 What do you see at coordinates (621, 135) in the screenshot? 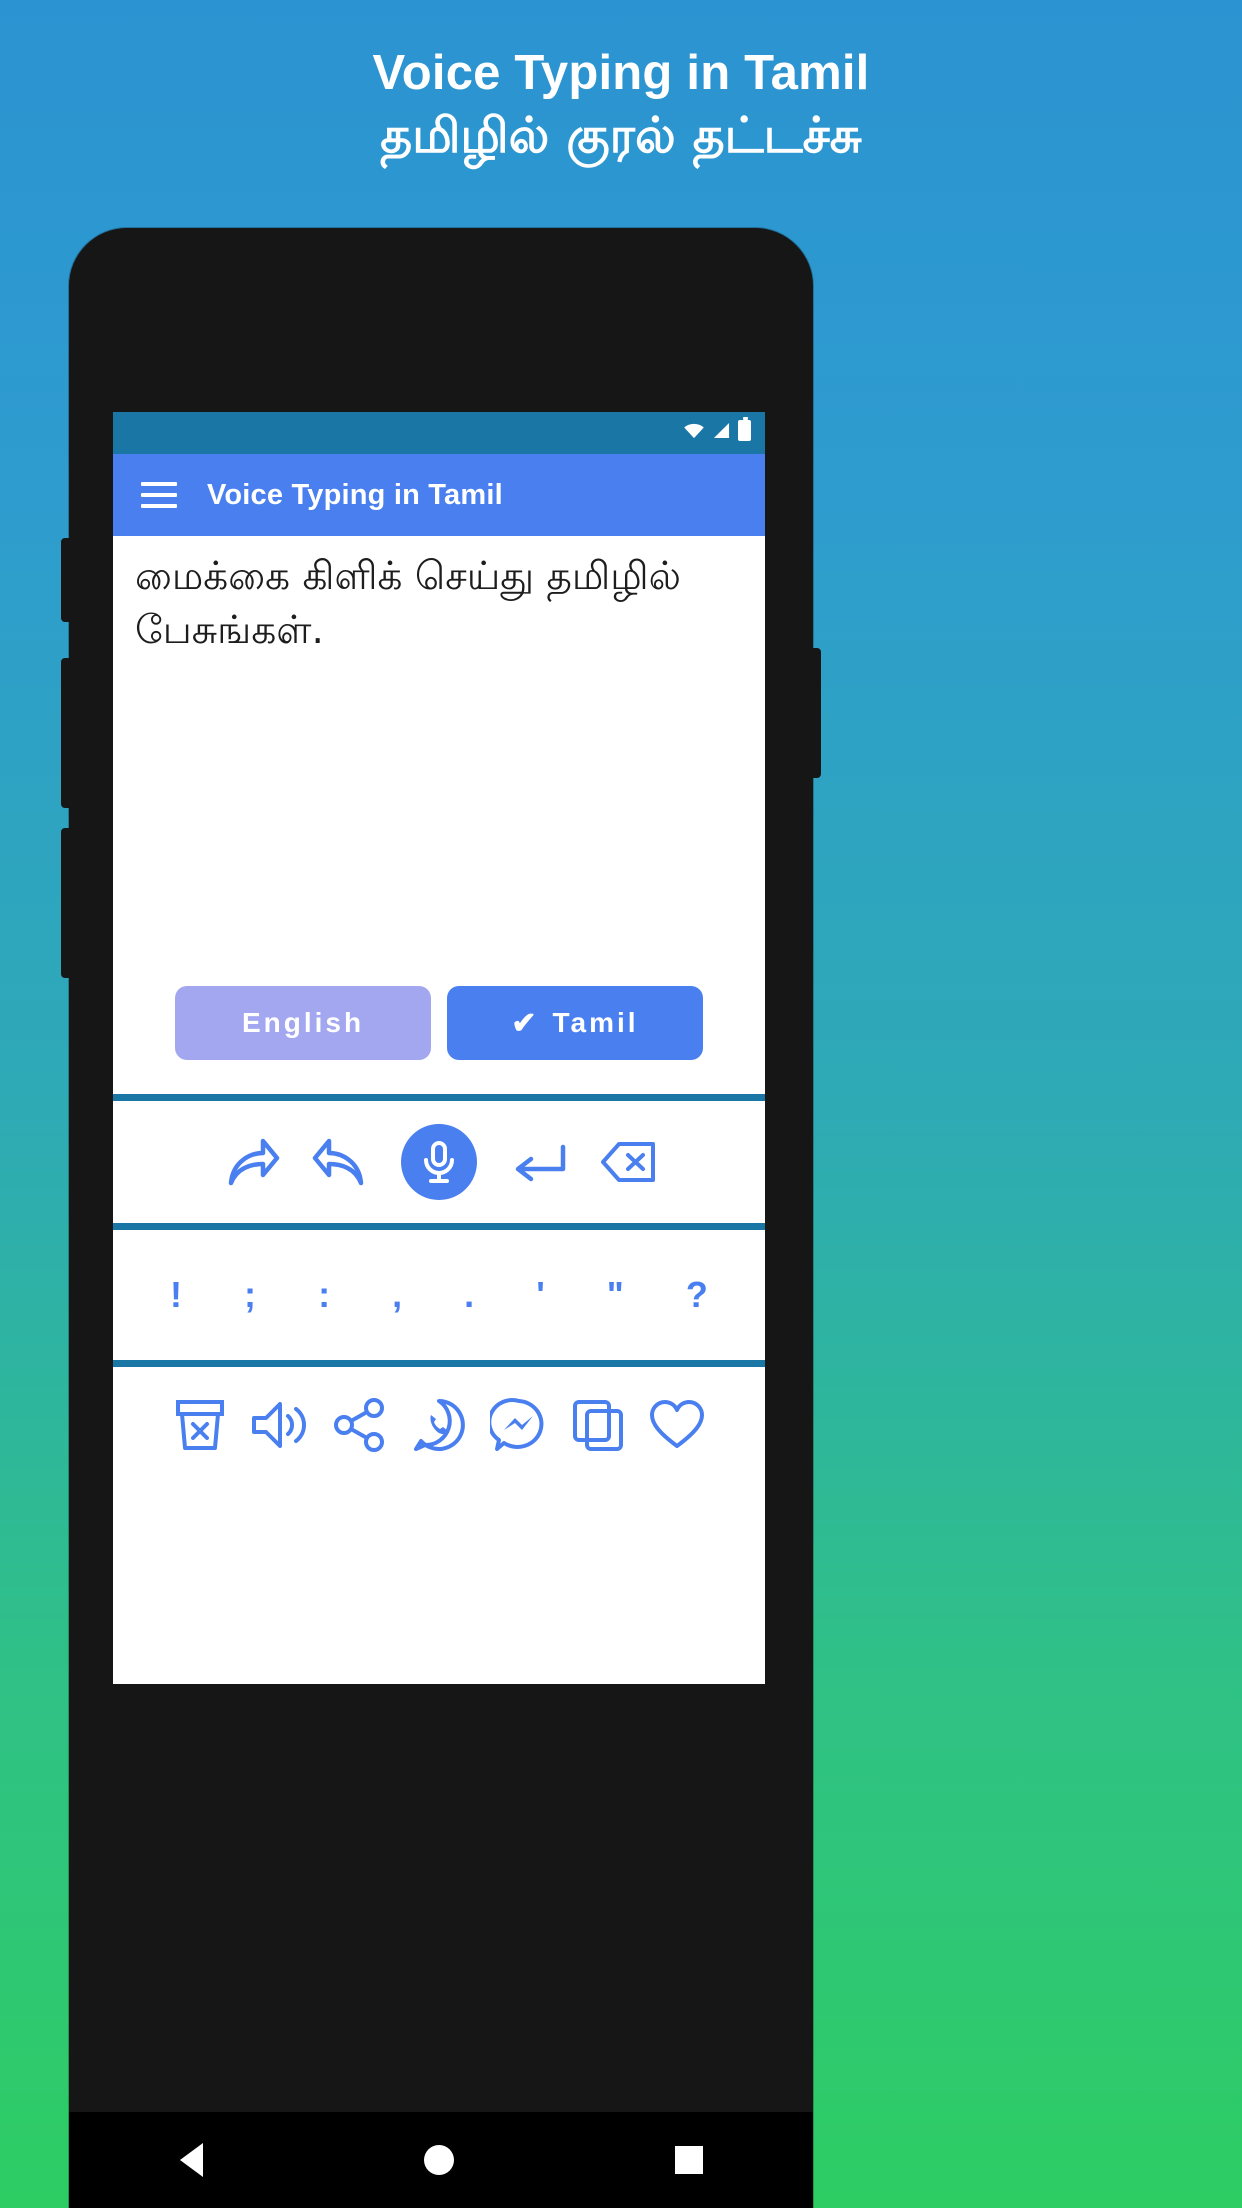
I see `promo-title-tamil: தமிழில் குரல் தட்டச்சு` at bounding box center [621, 135].